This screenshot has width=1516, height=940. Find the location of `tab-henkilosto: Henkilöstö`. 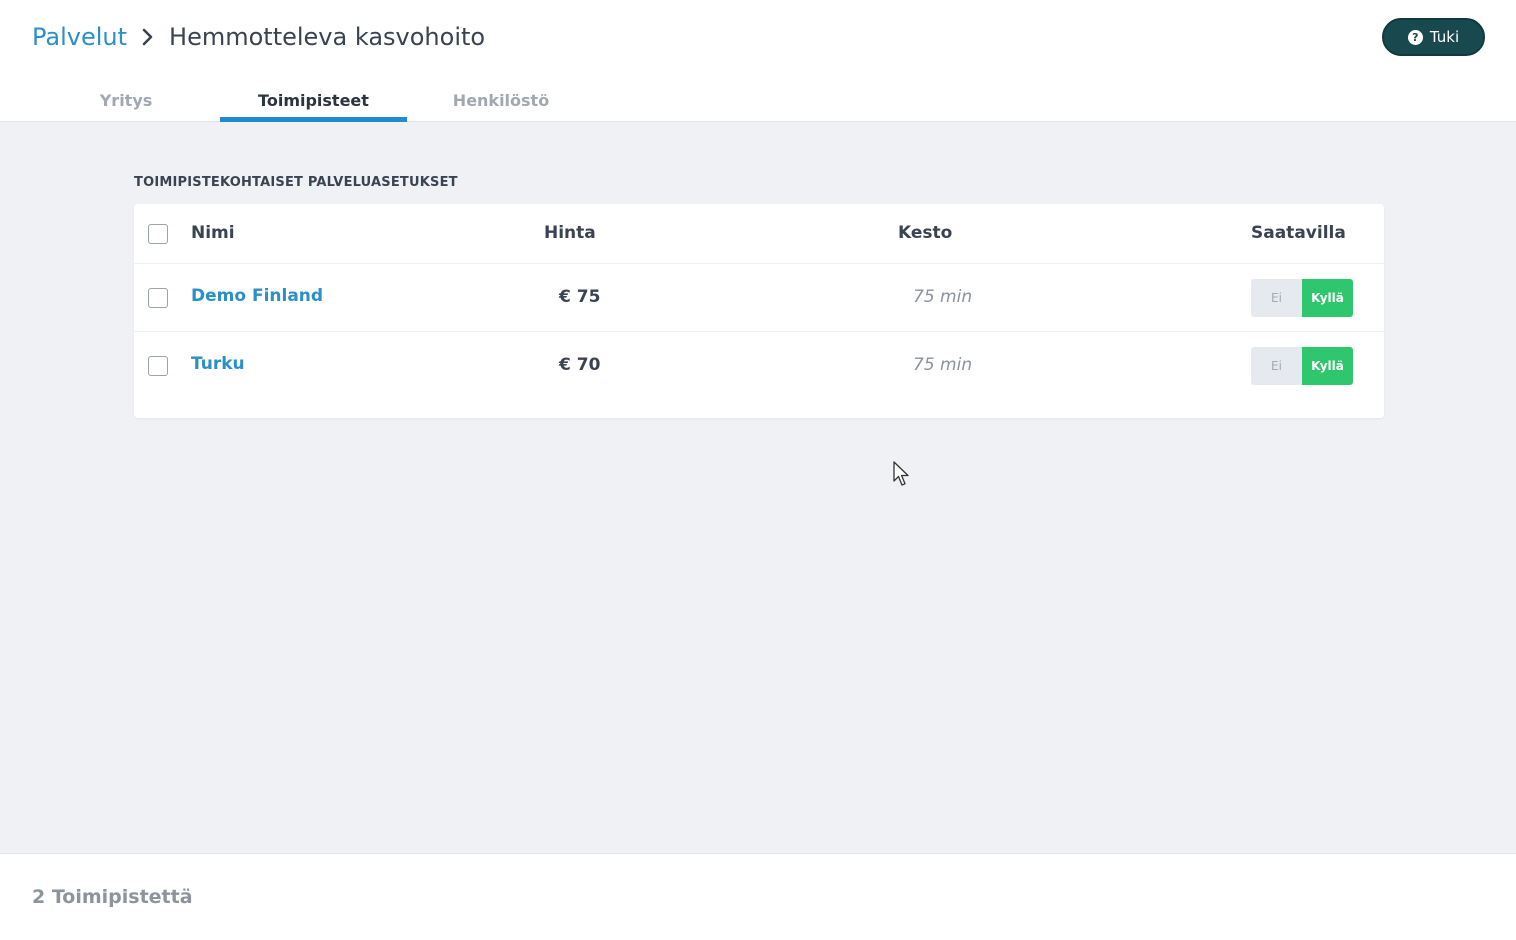

tab-henkilosto: Henkilöstö is located at coordinates (501, 100).